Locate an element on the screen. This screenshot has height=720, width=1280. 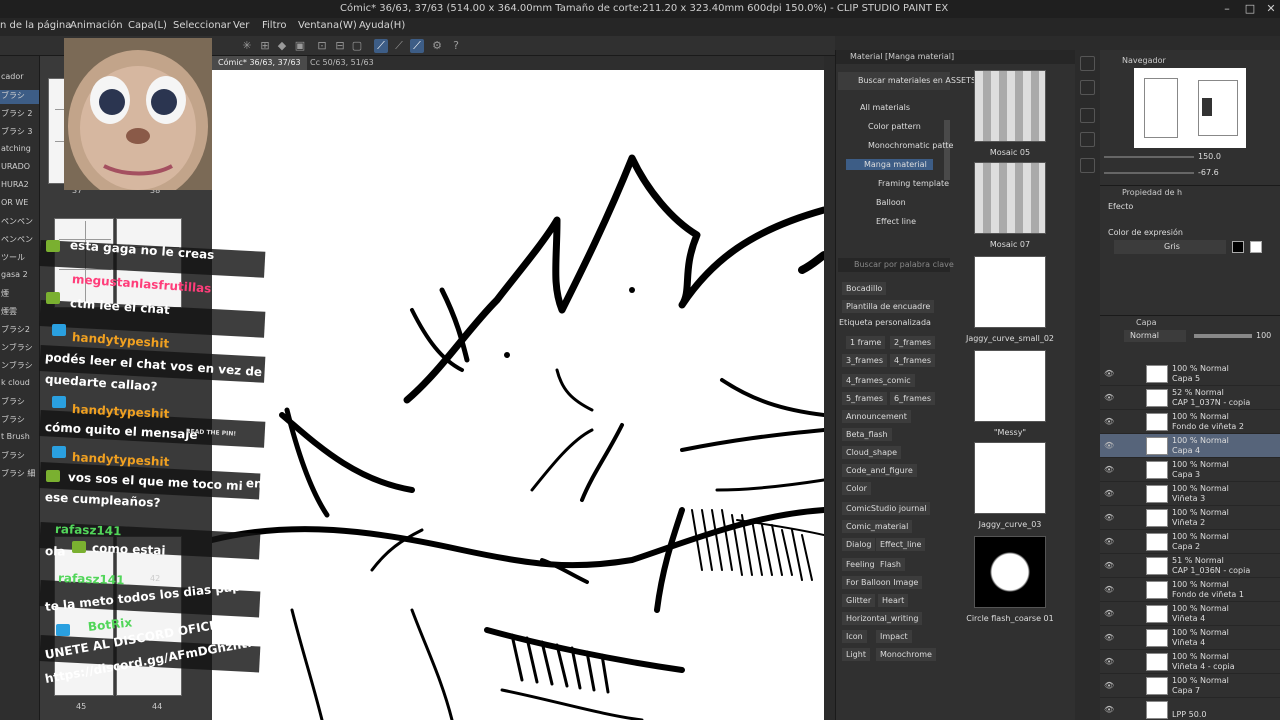
selection-icon: ▢ is located at coordinates (357, 46).